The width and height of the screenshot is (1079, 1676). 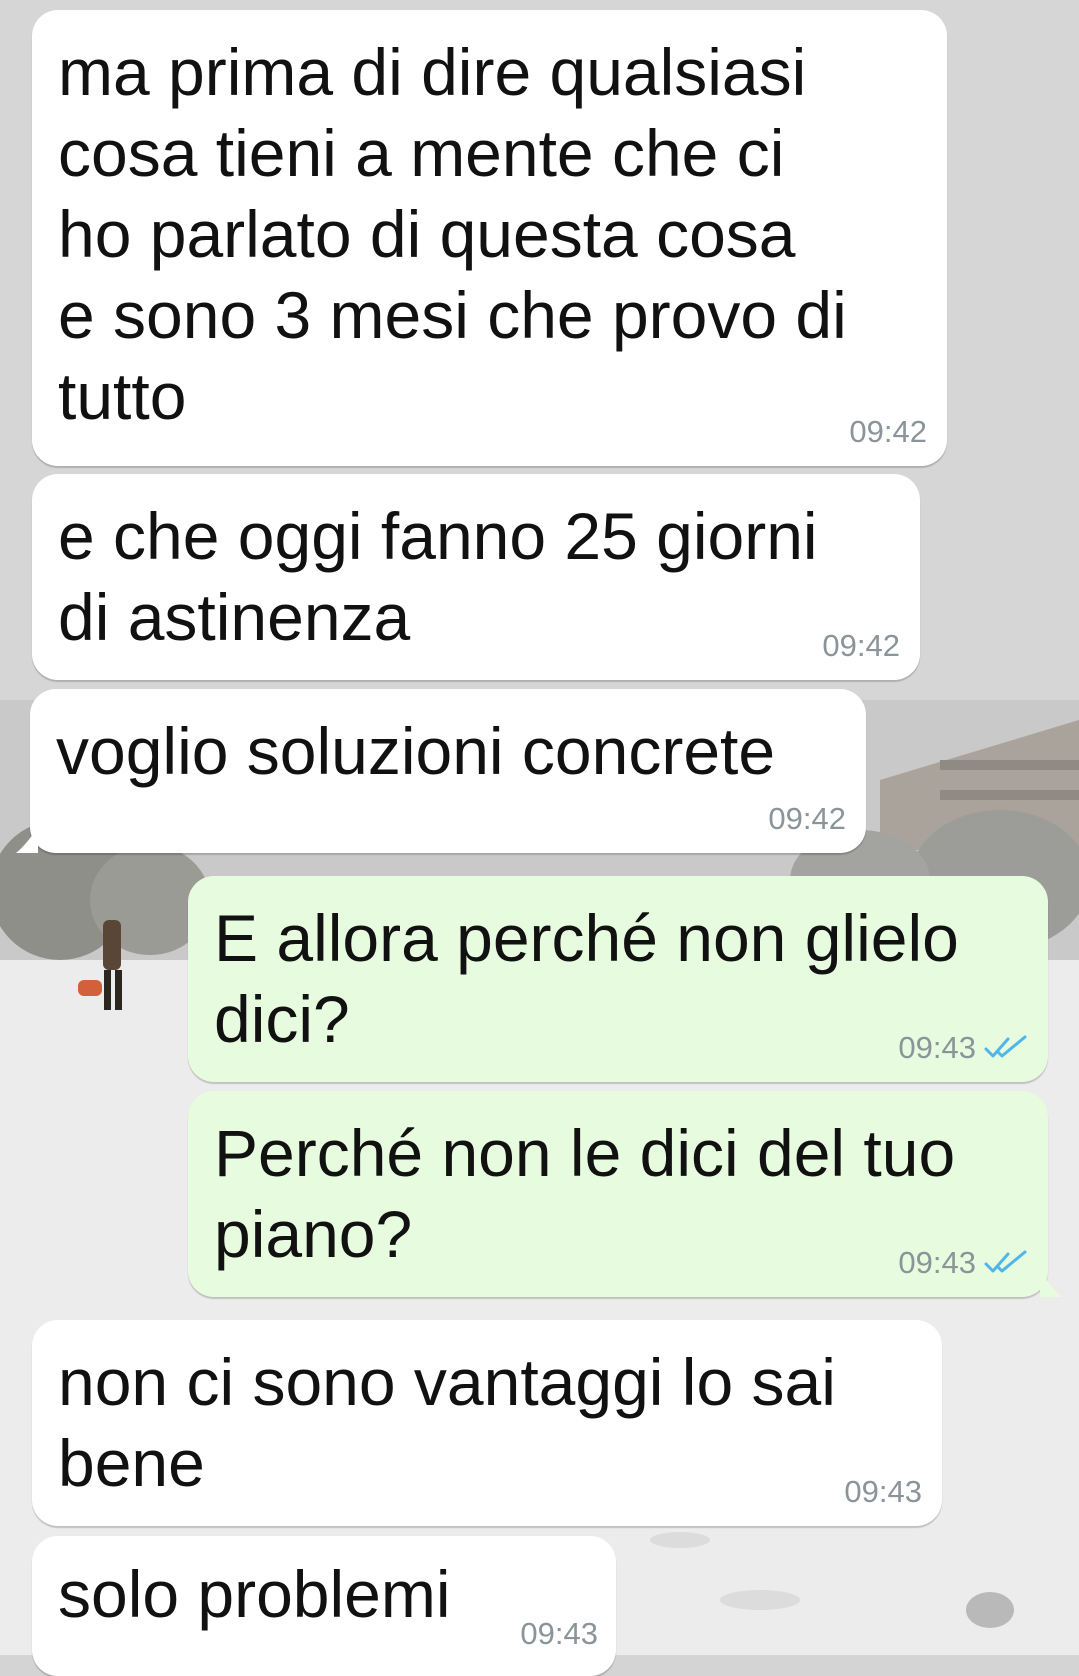 I want to click on message-text: solo problemi, so click(x=254, y=1594).